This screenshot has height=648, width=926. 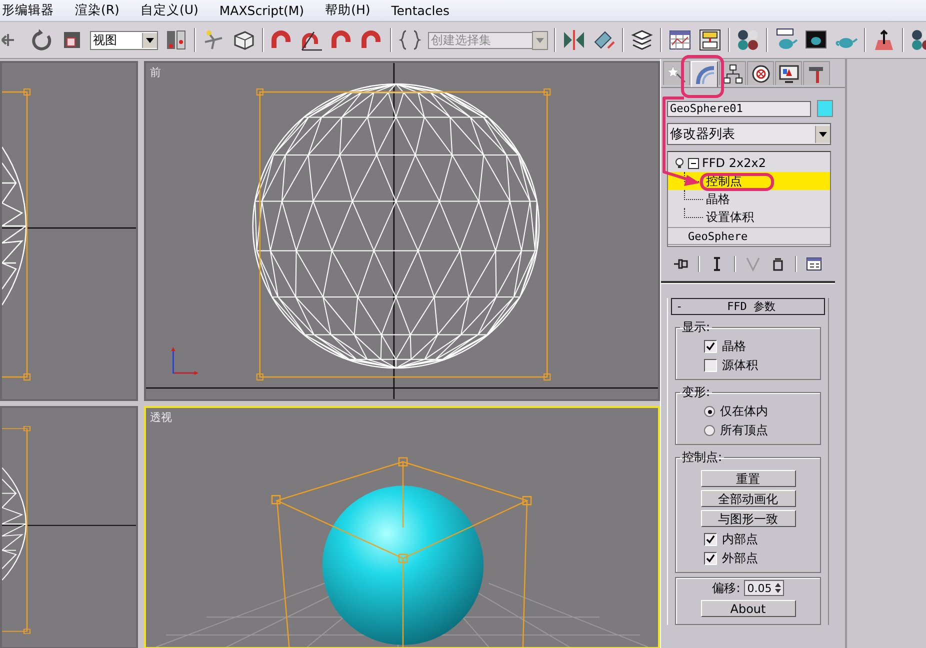 I want to click on group-label: 控制点:, so click(x=702, y=457).